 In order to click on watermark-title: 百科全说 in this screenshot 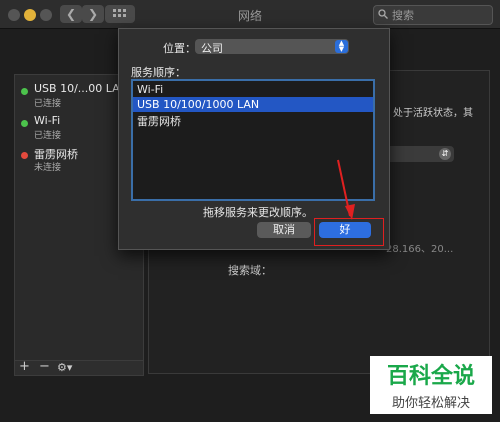, I will do `click(430, 376)`.